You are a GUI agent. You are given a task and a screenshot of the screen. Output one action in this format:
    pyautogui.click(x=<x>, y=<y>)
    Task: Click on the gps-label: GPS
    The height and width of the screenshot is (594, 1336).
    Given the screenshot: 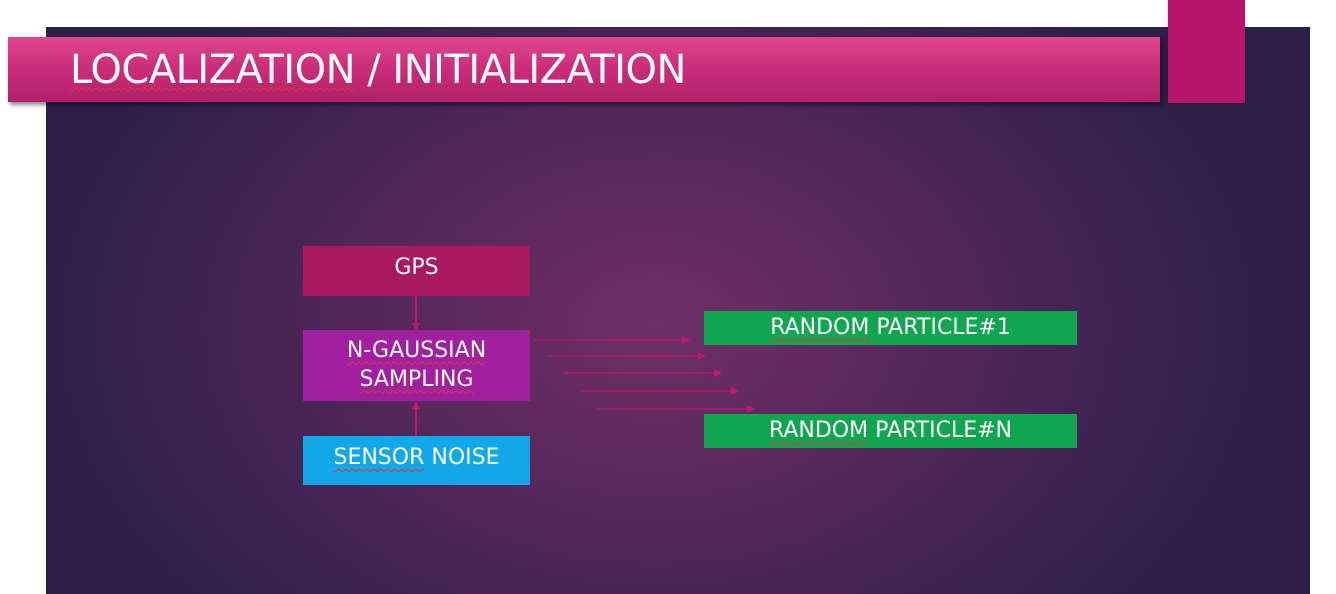 What is the action you would take?
    pyautogui.click(x=416, y=267)
    